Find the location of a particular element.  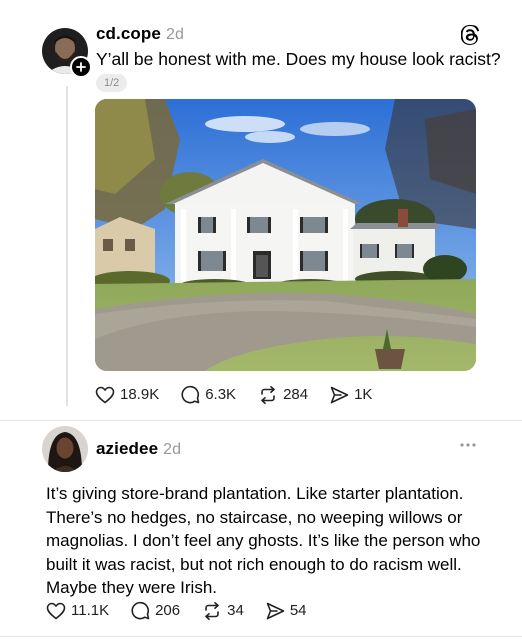

repost-button: 284 is located at coordinates (283, 394).